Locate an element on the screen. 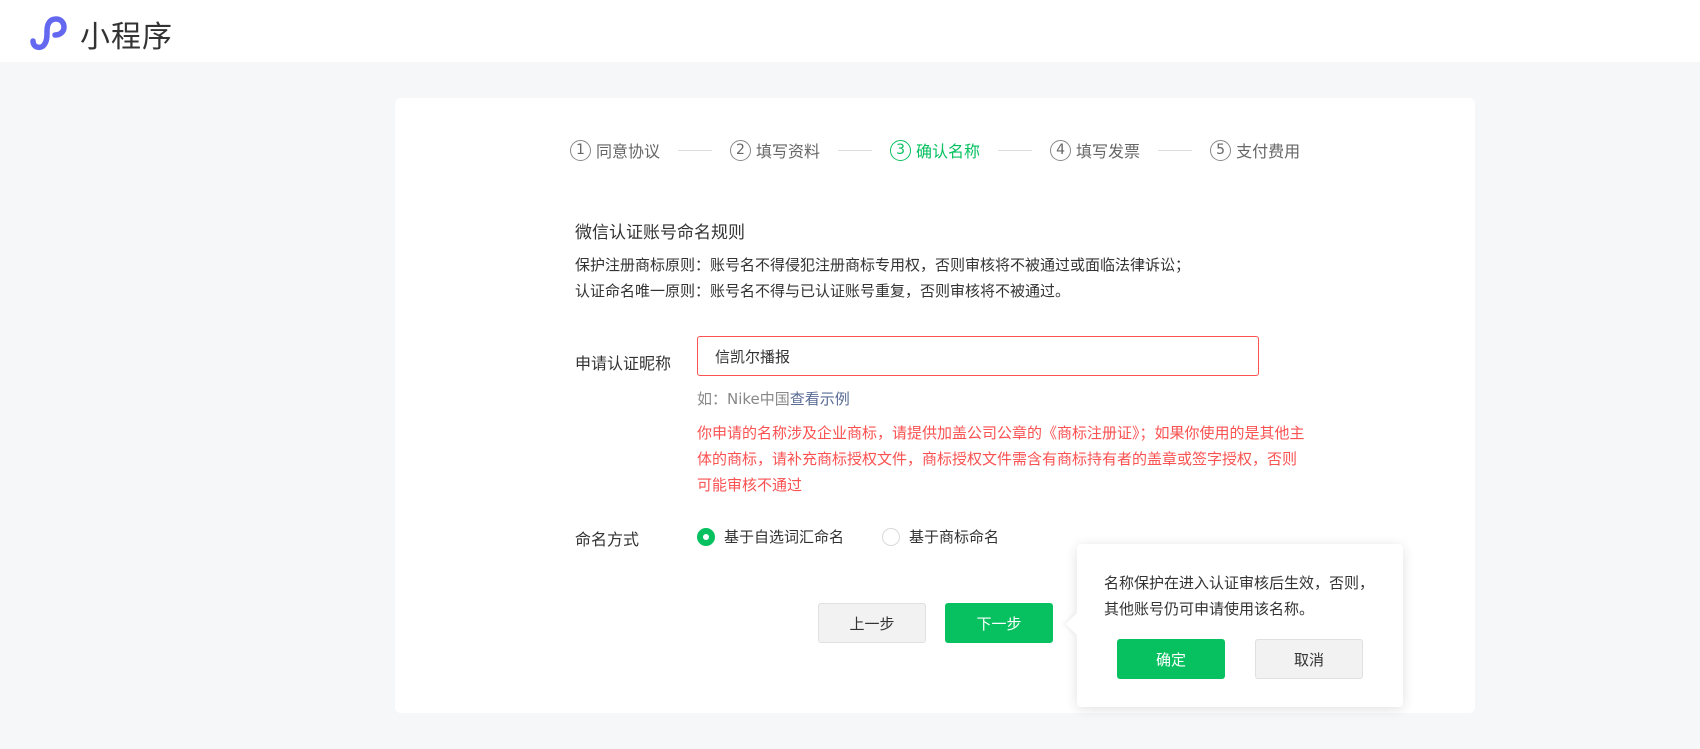 This screenshot has width=1700, height=749. confirm-popover: 名称保护在进入认证审核后生效，否则，其他账号仍可申请使用该名称。 确定 取消 is located at coordinates (1240, 625).